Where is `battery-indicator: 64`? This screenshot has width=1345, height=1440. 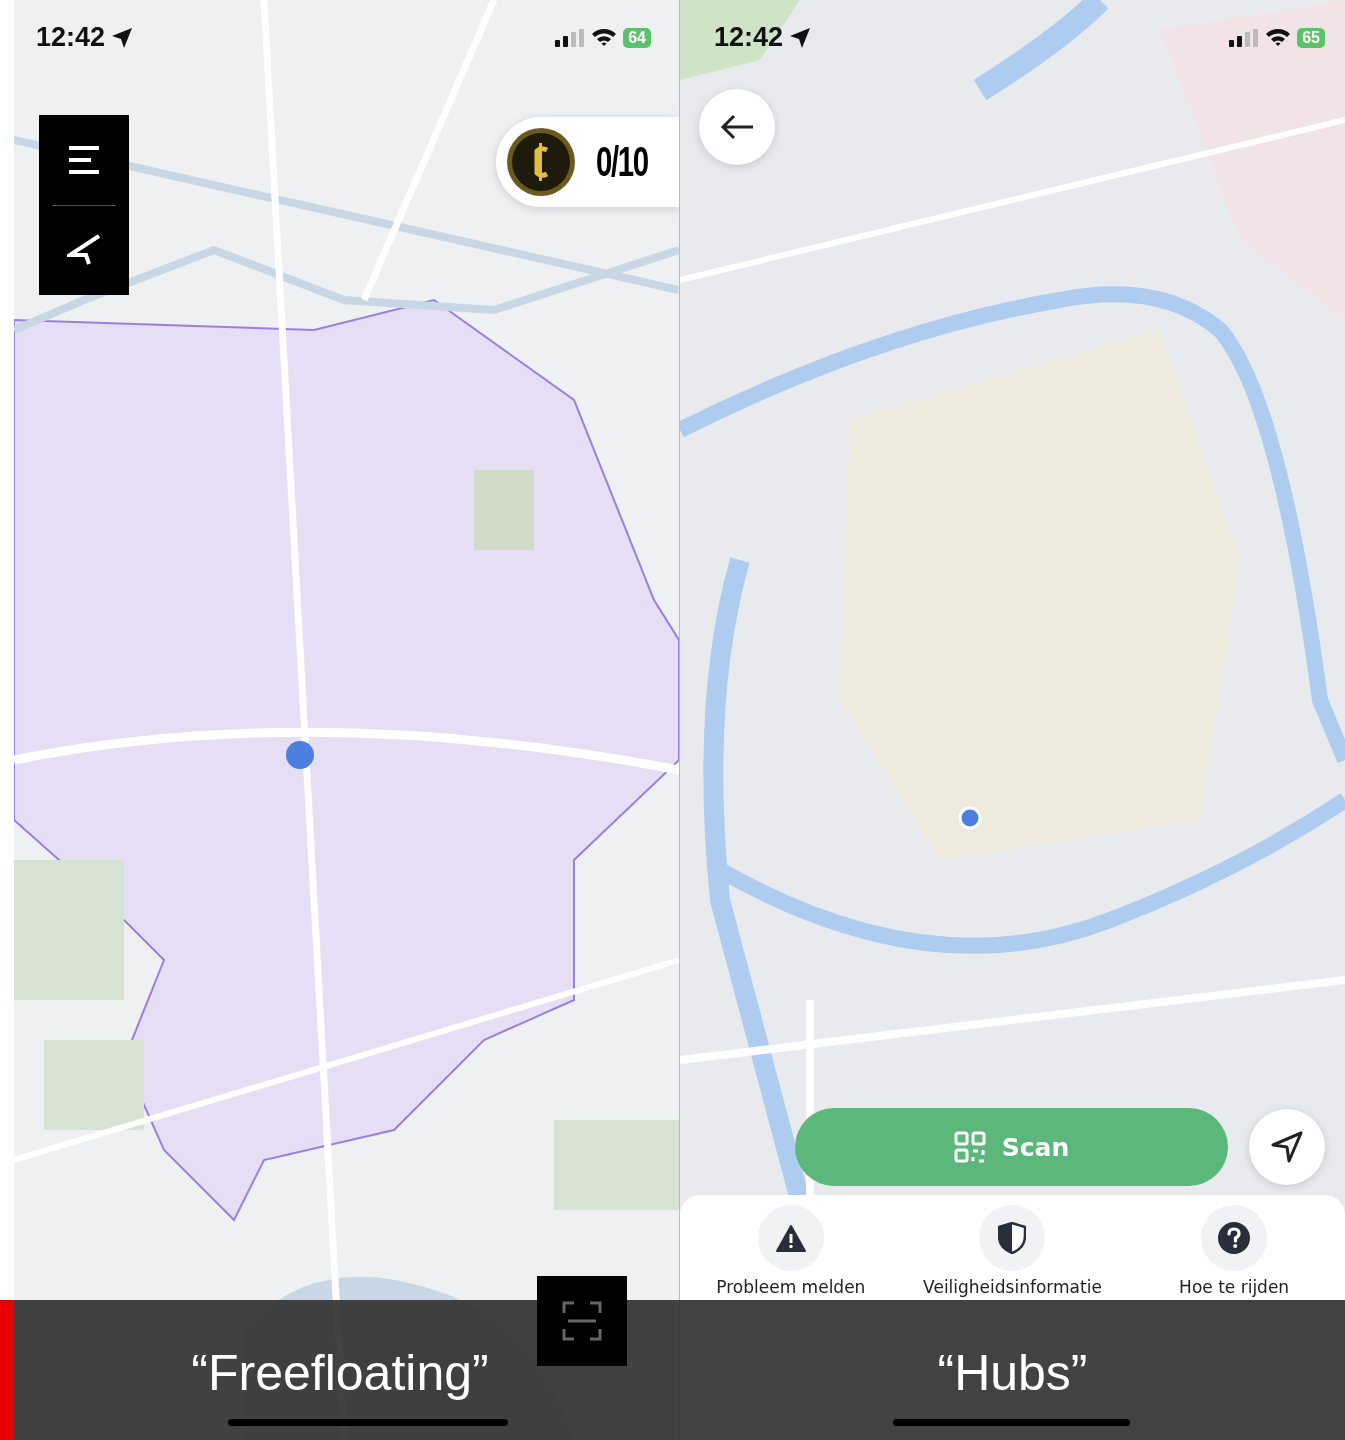 battery-indicator: 64 is located at coordinates (637, 37).